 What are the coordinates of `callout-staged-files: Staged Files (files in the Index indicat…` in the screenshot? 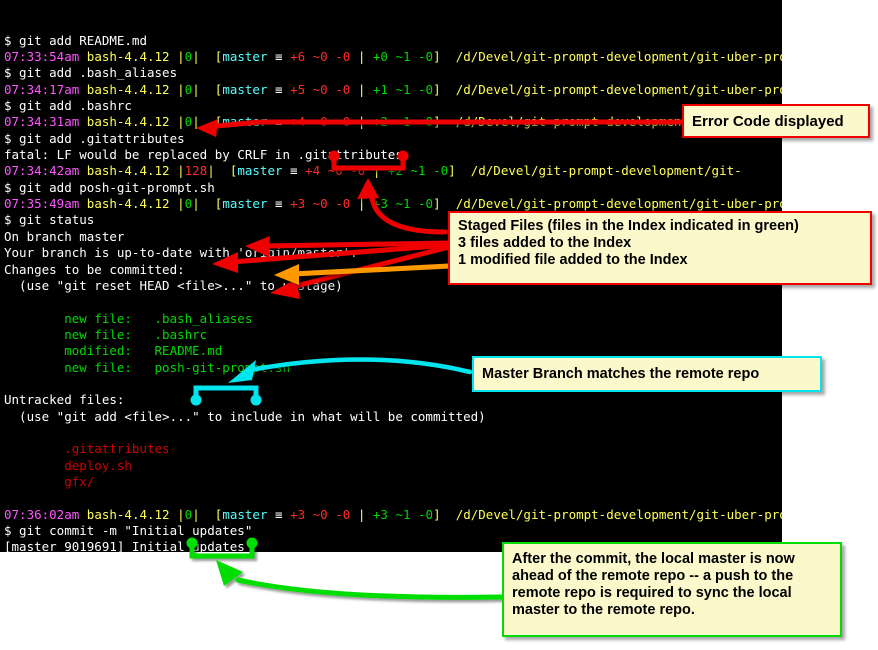 It's located at (660, 248).